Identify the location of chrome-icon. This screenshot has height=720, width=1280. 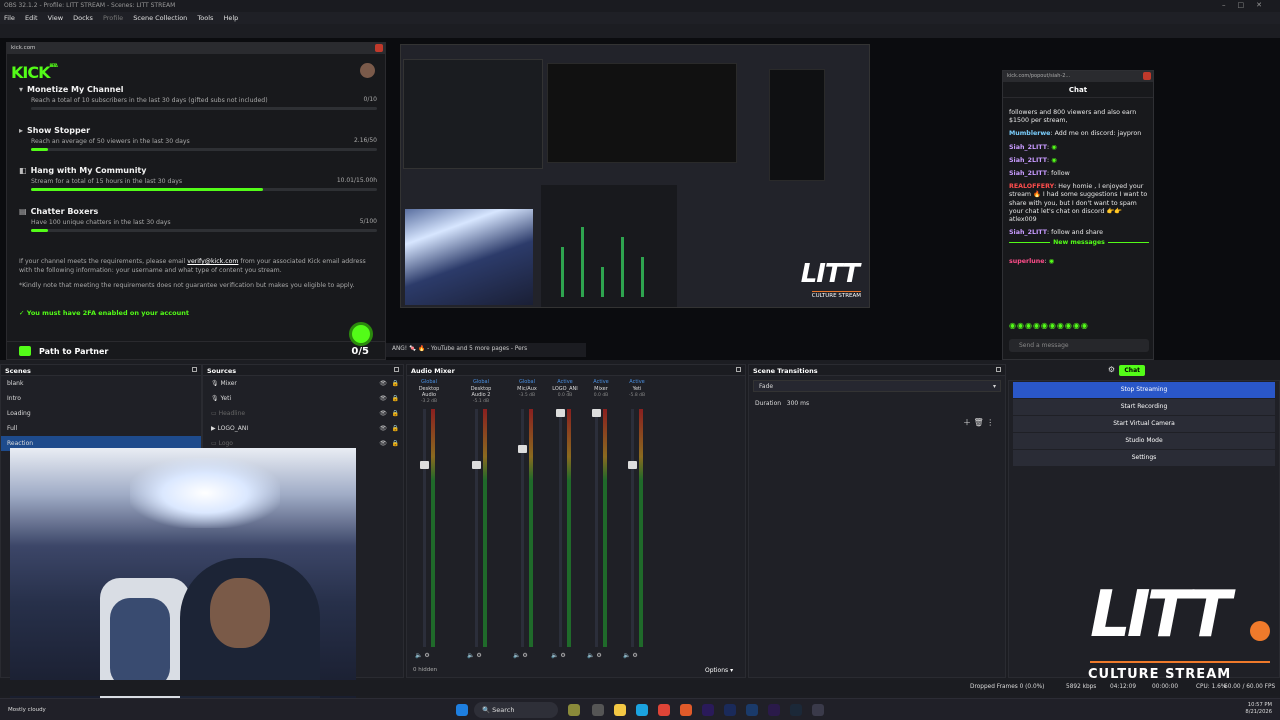
(664, 710).